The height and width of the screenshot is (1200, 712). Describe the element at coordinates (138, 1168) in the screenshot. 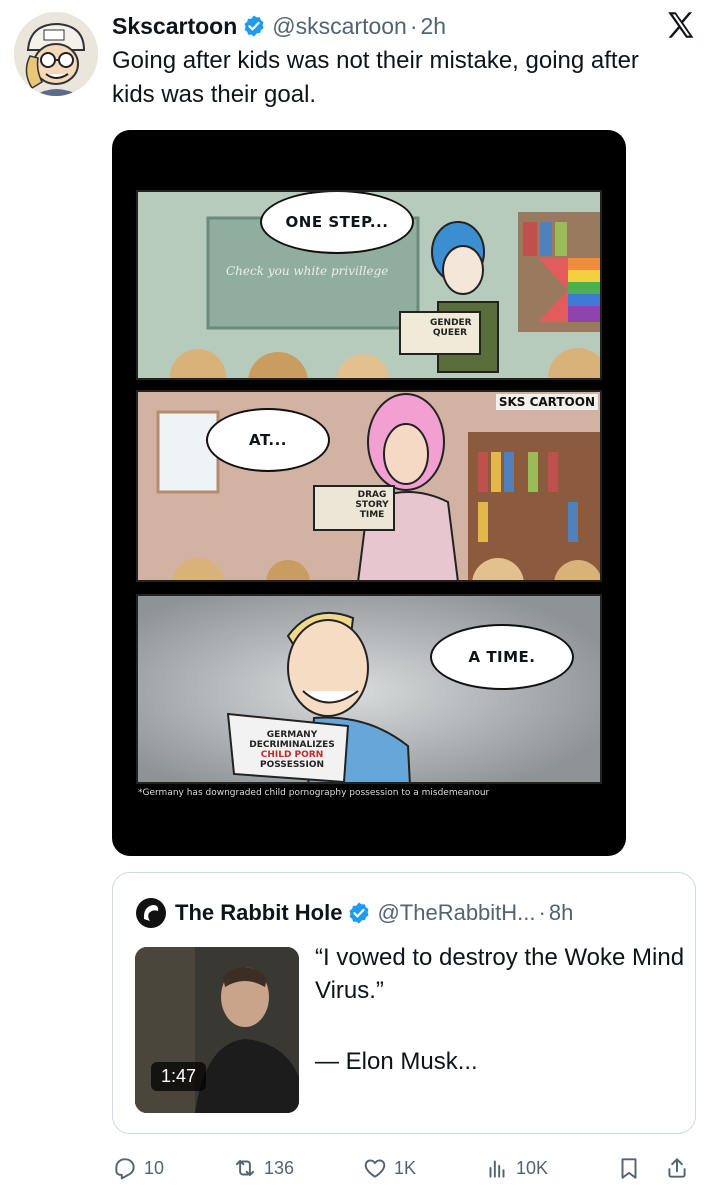

I see `reply-button: 10` at that location.